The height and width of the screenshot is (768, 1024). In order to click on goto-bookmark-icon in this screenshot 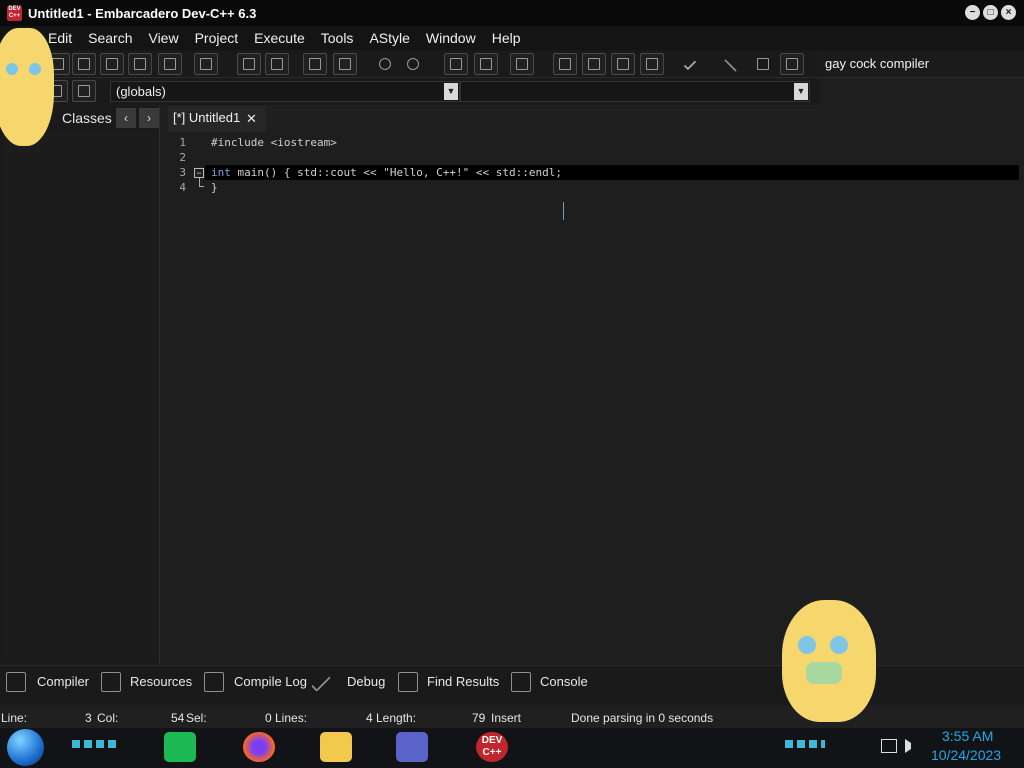, I will do `click(84, 91)`.